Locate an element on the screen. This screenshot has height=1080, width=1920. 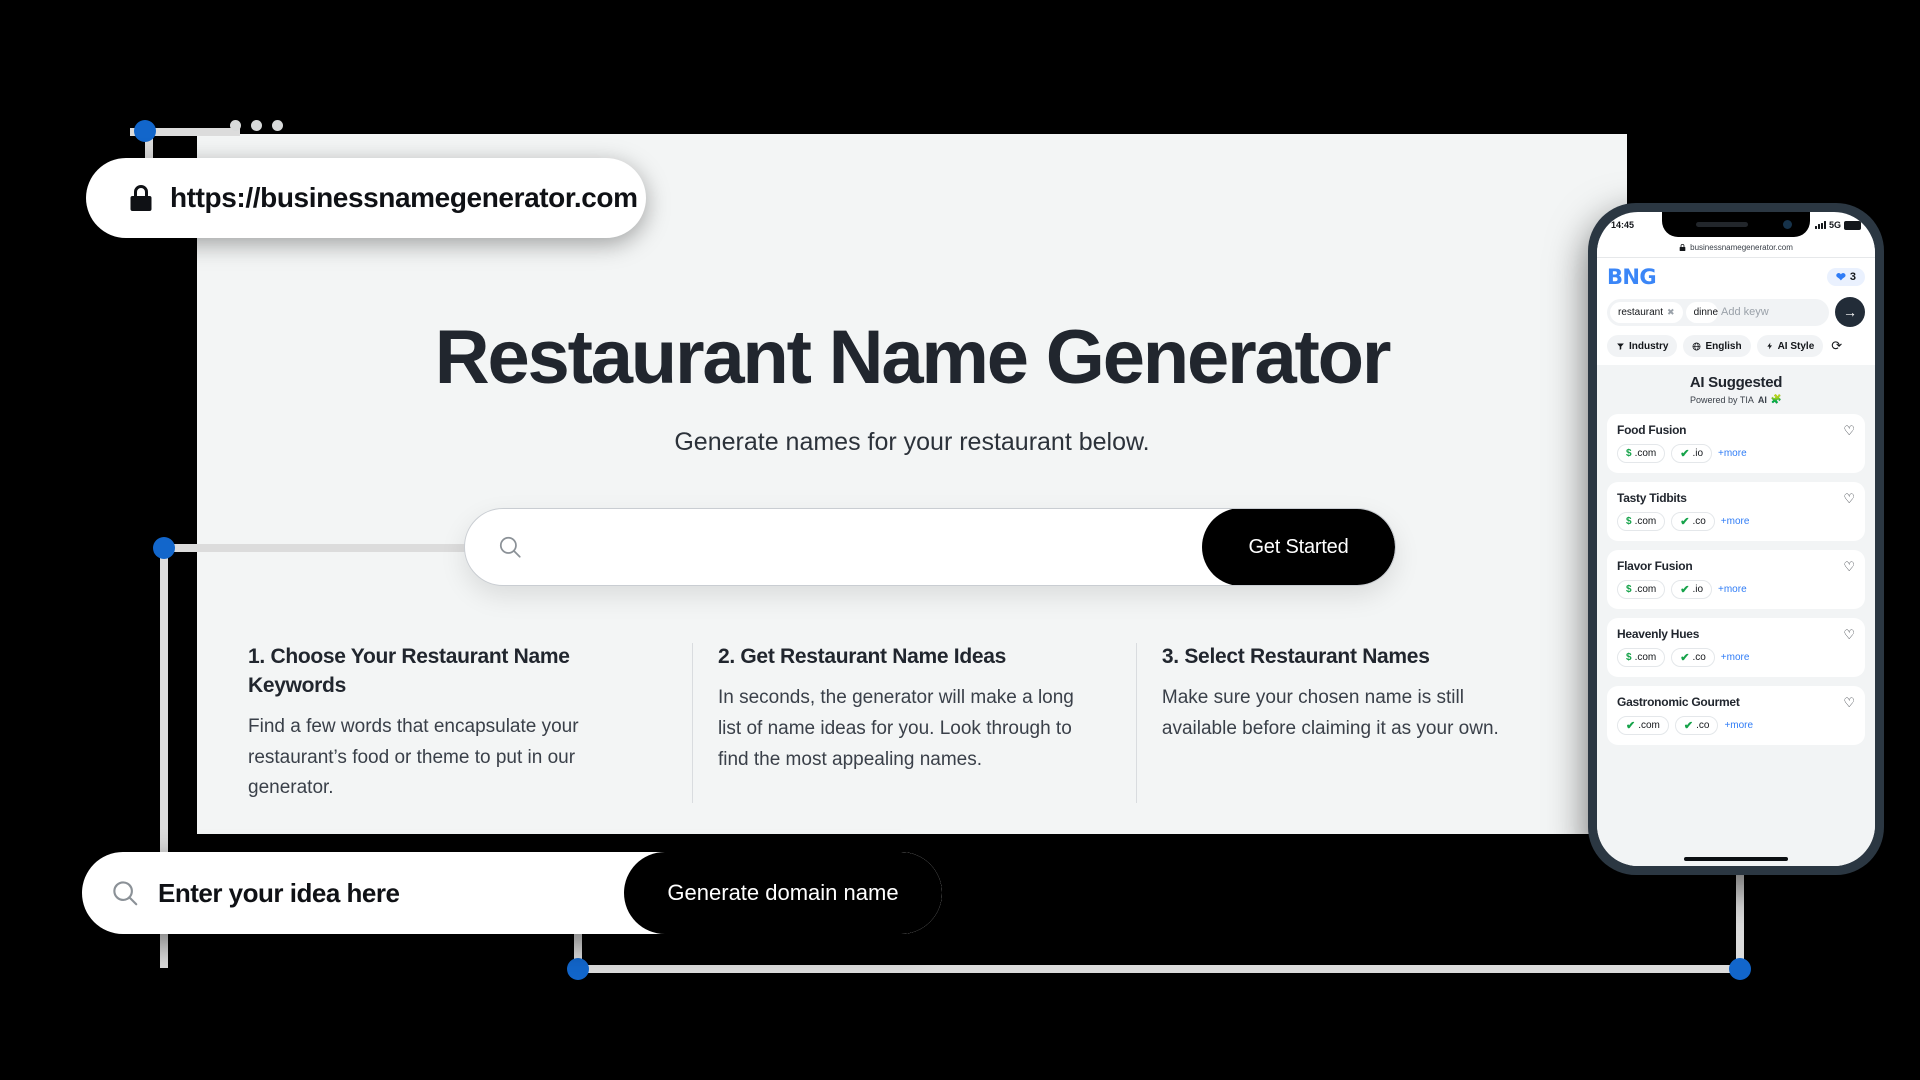
name-card: Flavor Fusion ♡ $ .com ✔ .io +more is located at coordinates (1736, 579).